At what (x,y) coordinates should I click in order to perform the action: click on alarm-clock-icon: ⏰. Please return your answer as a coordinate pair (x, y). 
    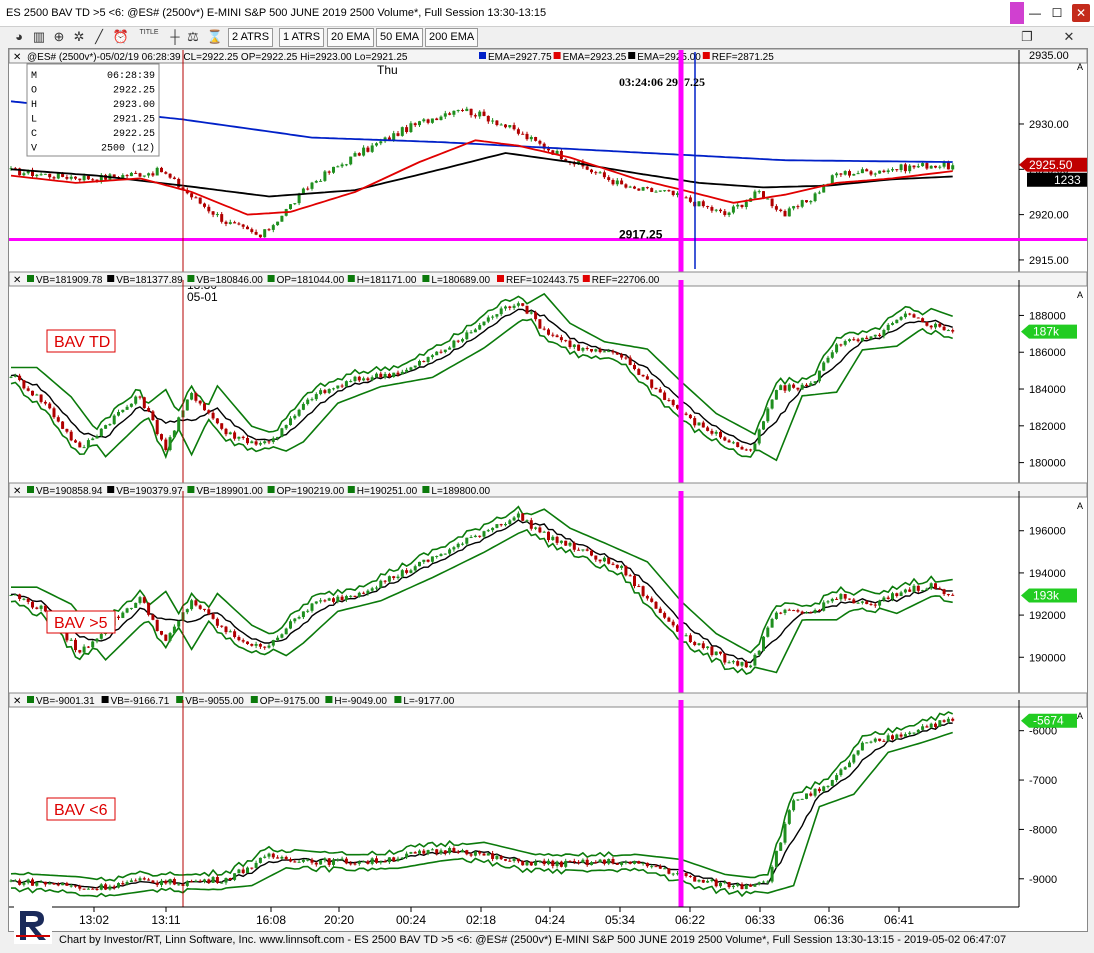
    Looking at the image, I should click on (121, 37).